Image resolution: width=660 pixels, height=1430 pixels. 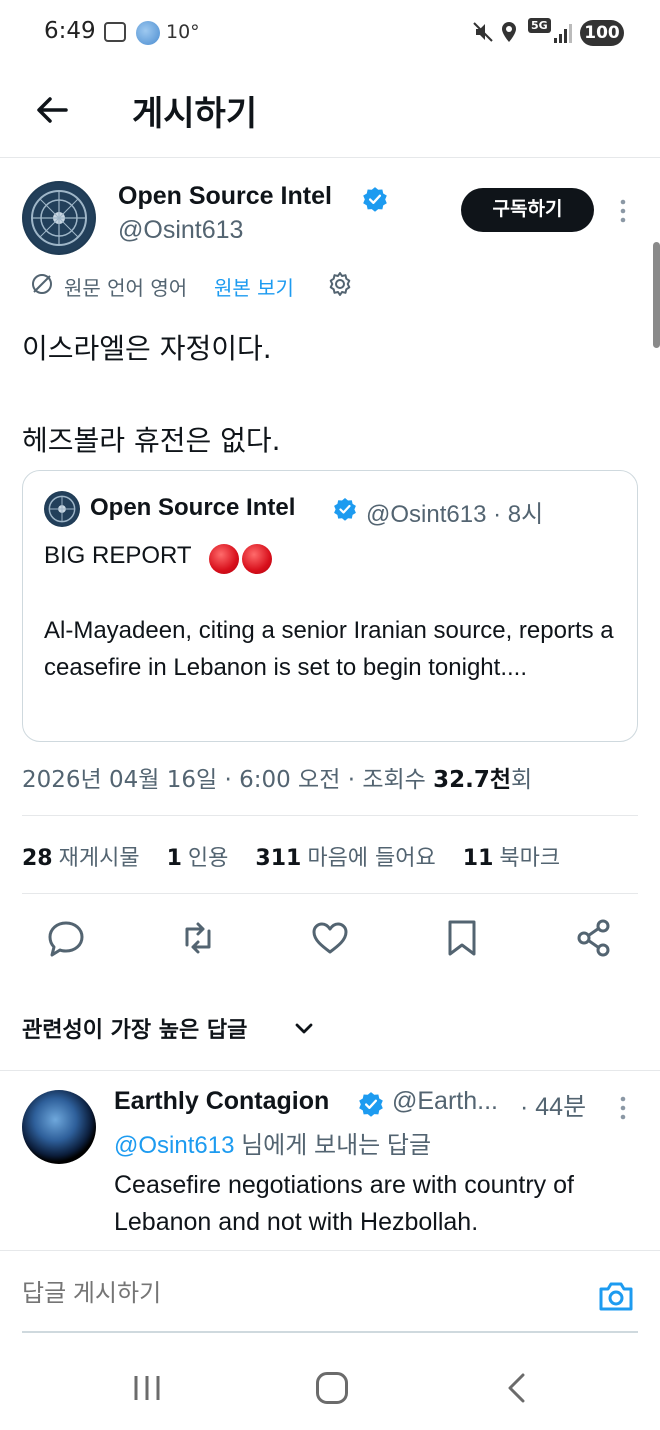 What do you see at coordinates (198, 938) in the screenshot?
I see `repost-icon` at bounding box center [198, 938].